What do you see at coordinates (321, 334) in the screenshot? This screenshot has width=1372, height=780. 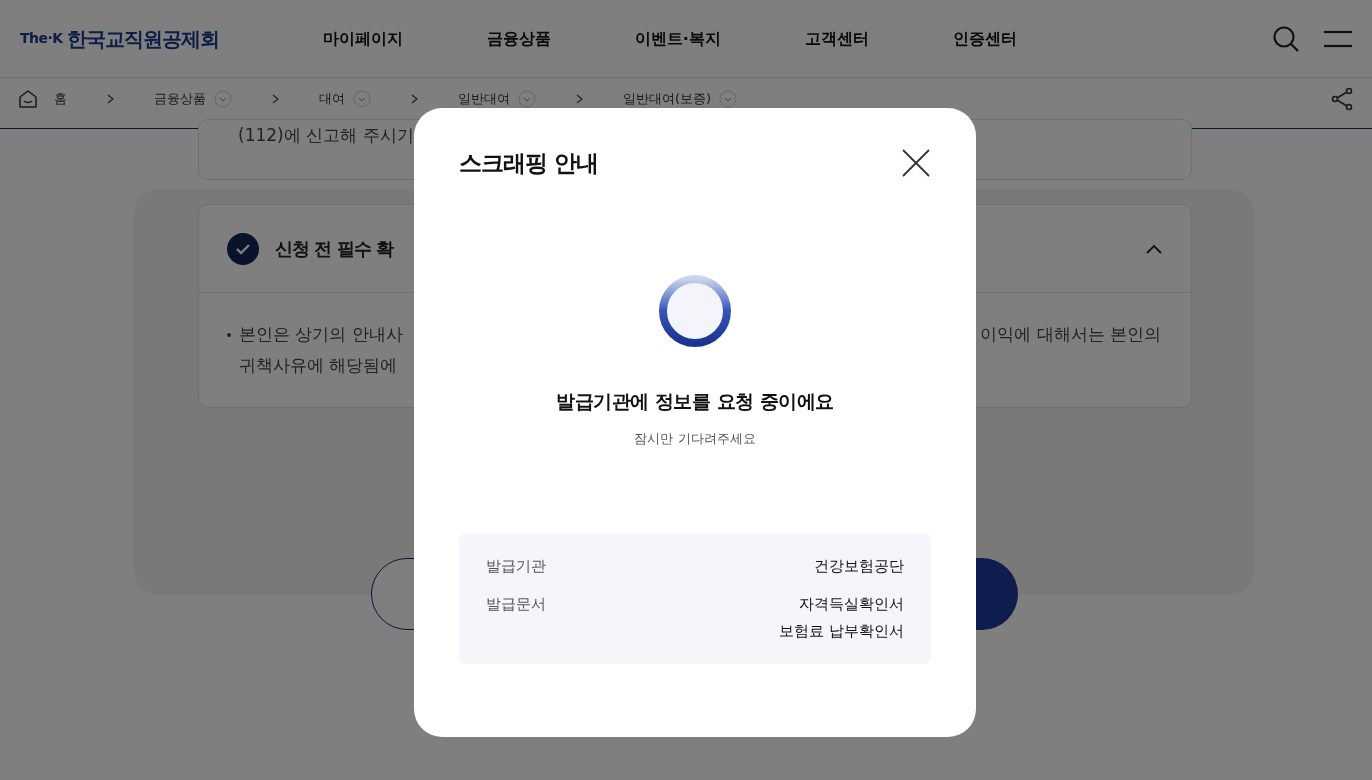 I see `body-text: 본인은 상기의 안내사` at bounding box center [321, 334].